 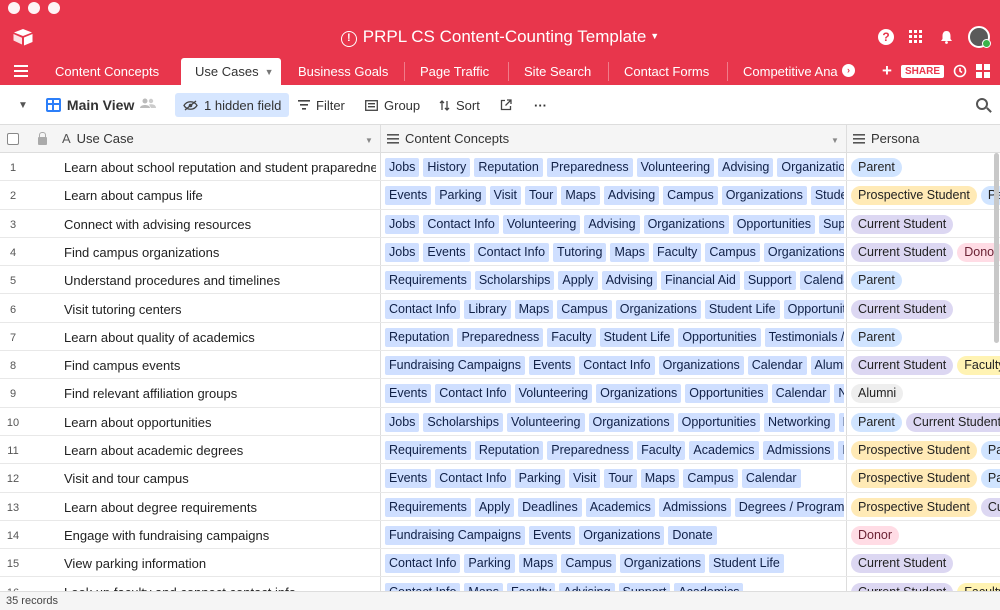 What do you see at coordinates (848, 70) in the screenshot?
I see `chevron-right-icon: ›` at bounding box center [848, 70].